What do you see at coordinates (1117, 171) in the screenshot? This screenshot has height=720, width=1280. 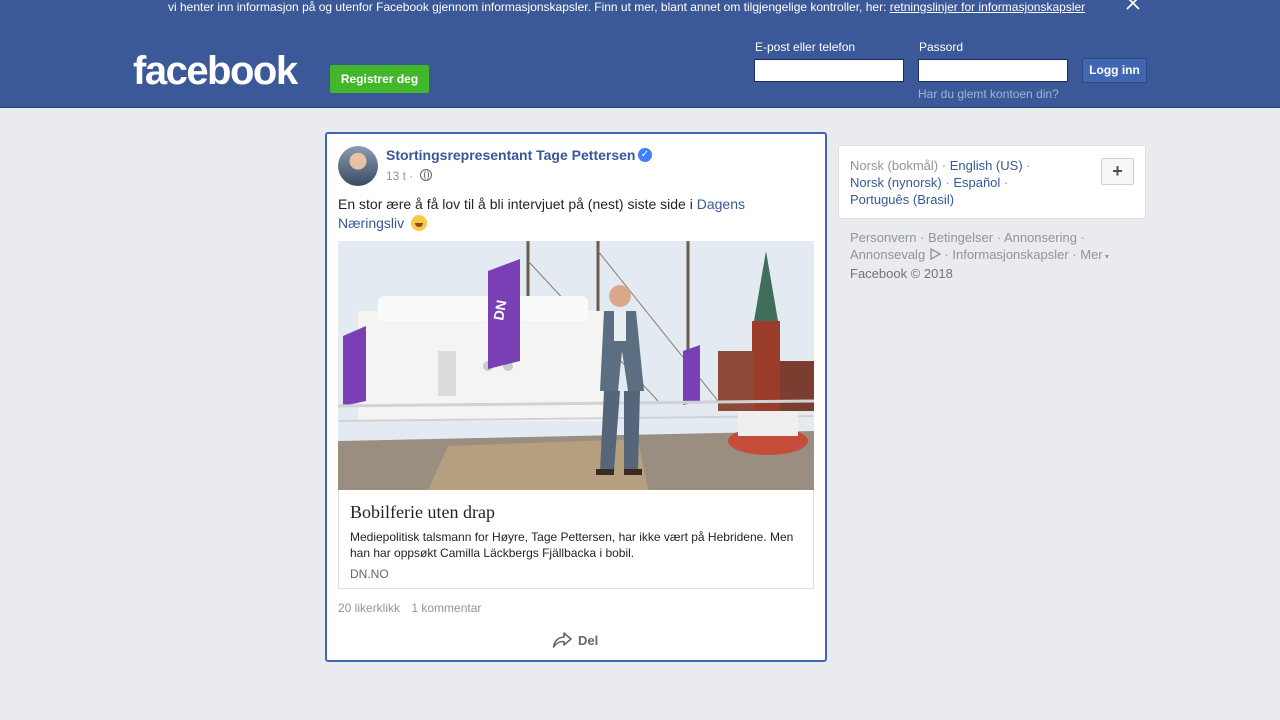 I see `add-language-button: +` at bounding box center [1117, 171].